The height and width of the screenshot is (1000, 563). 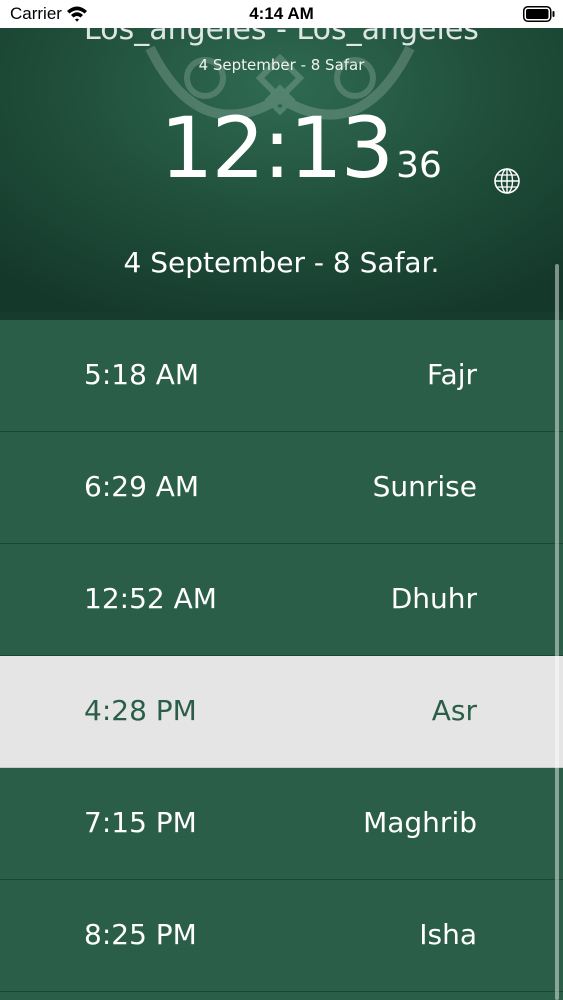 I want to click on city-title: Los_angeles - Los_angeles, so click(x=281, y=37).